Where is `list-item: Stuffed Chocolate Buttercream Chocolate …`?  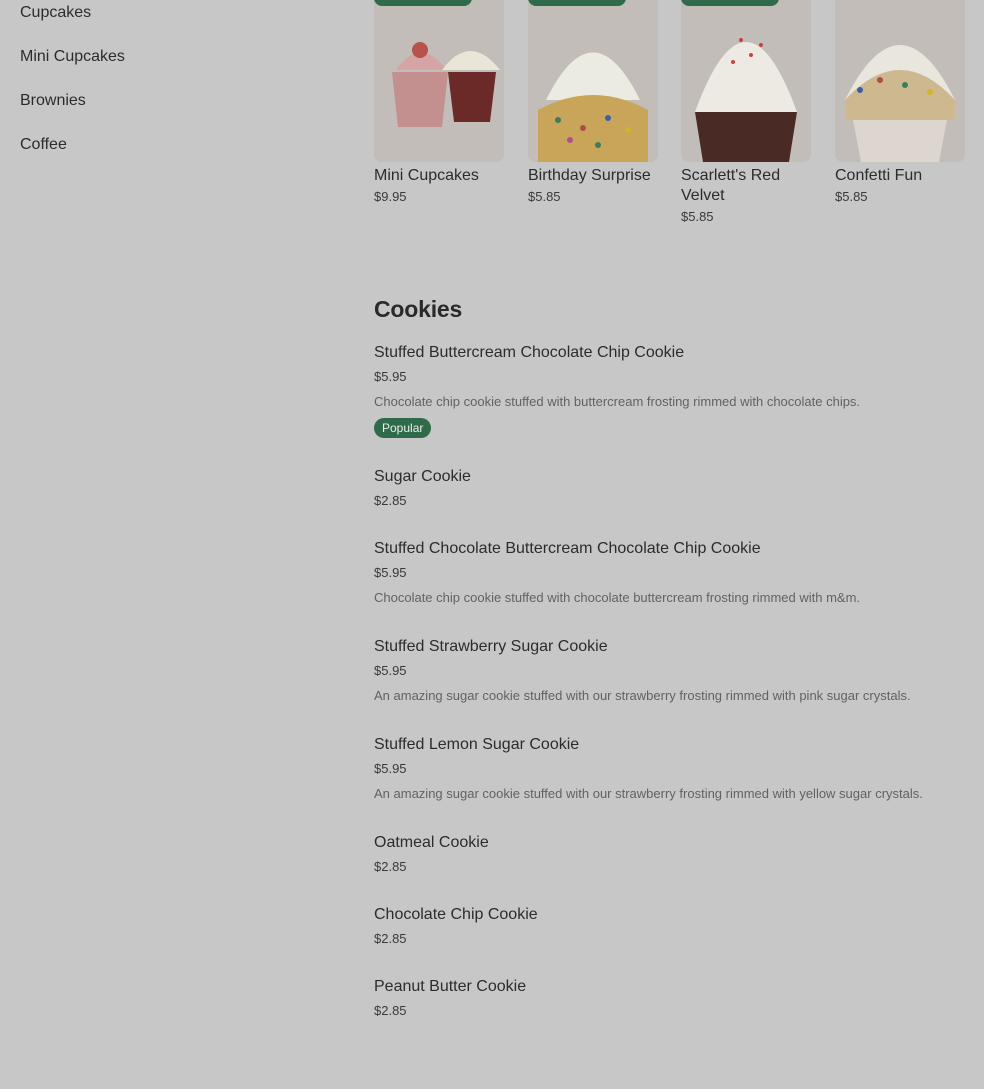 list-item: Stuffed Chocolate Buttercream Chocolate … is located at coordinates (659, 587).